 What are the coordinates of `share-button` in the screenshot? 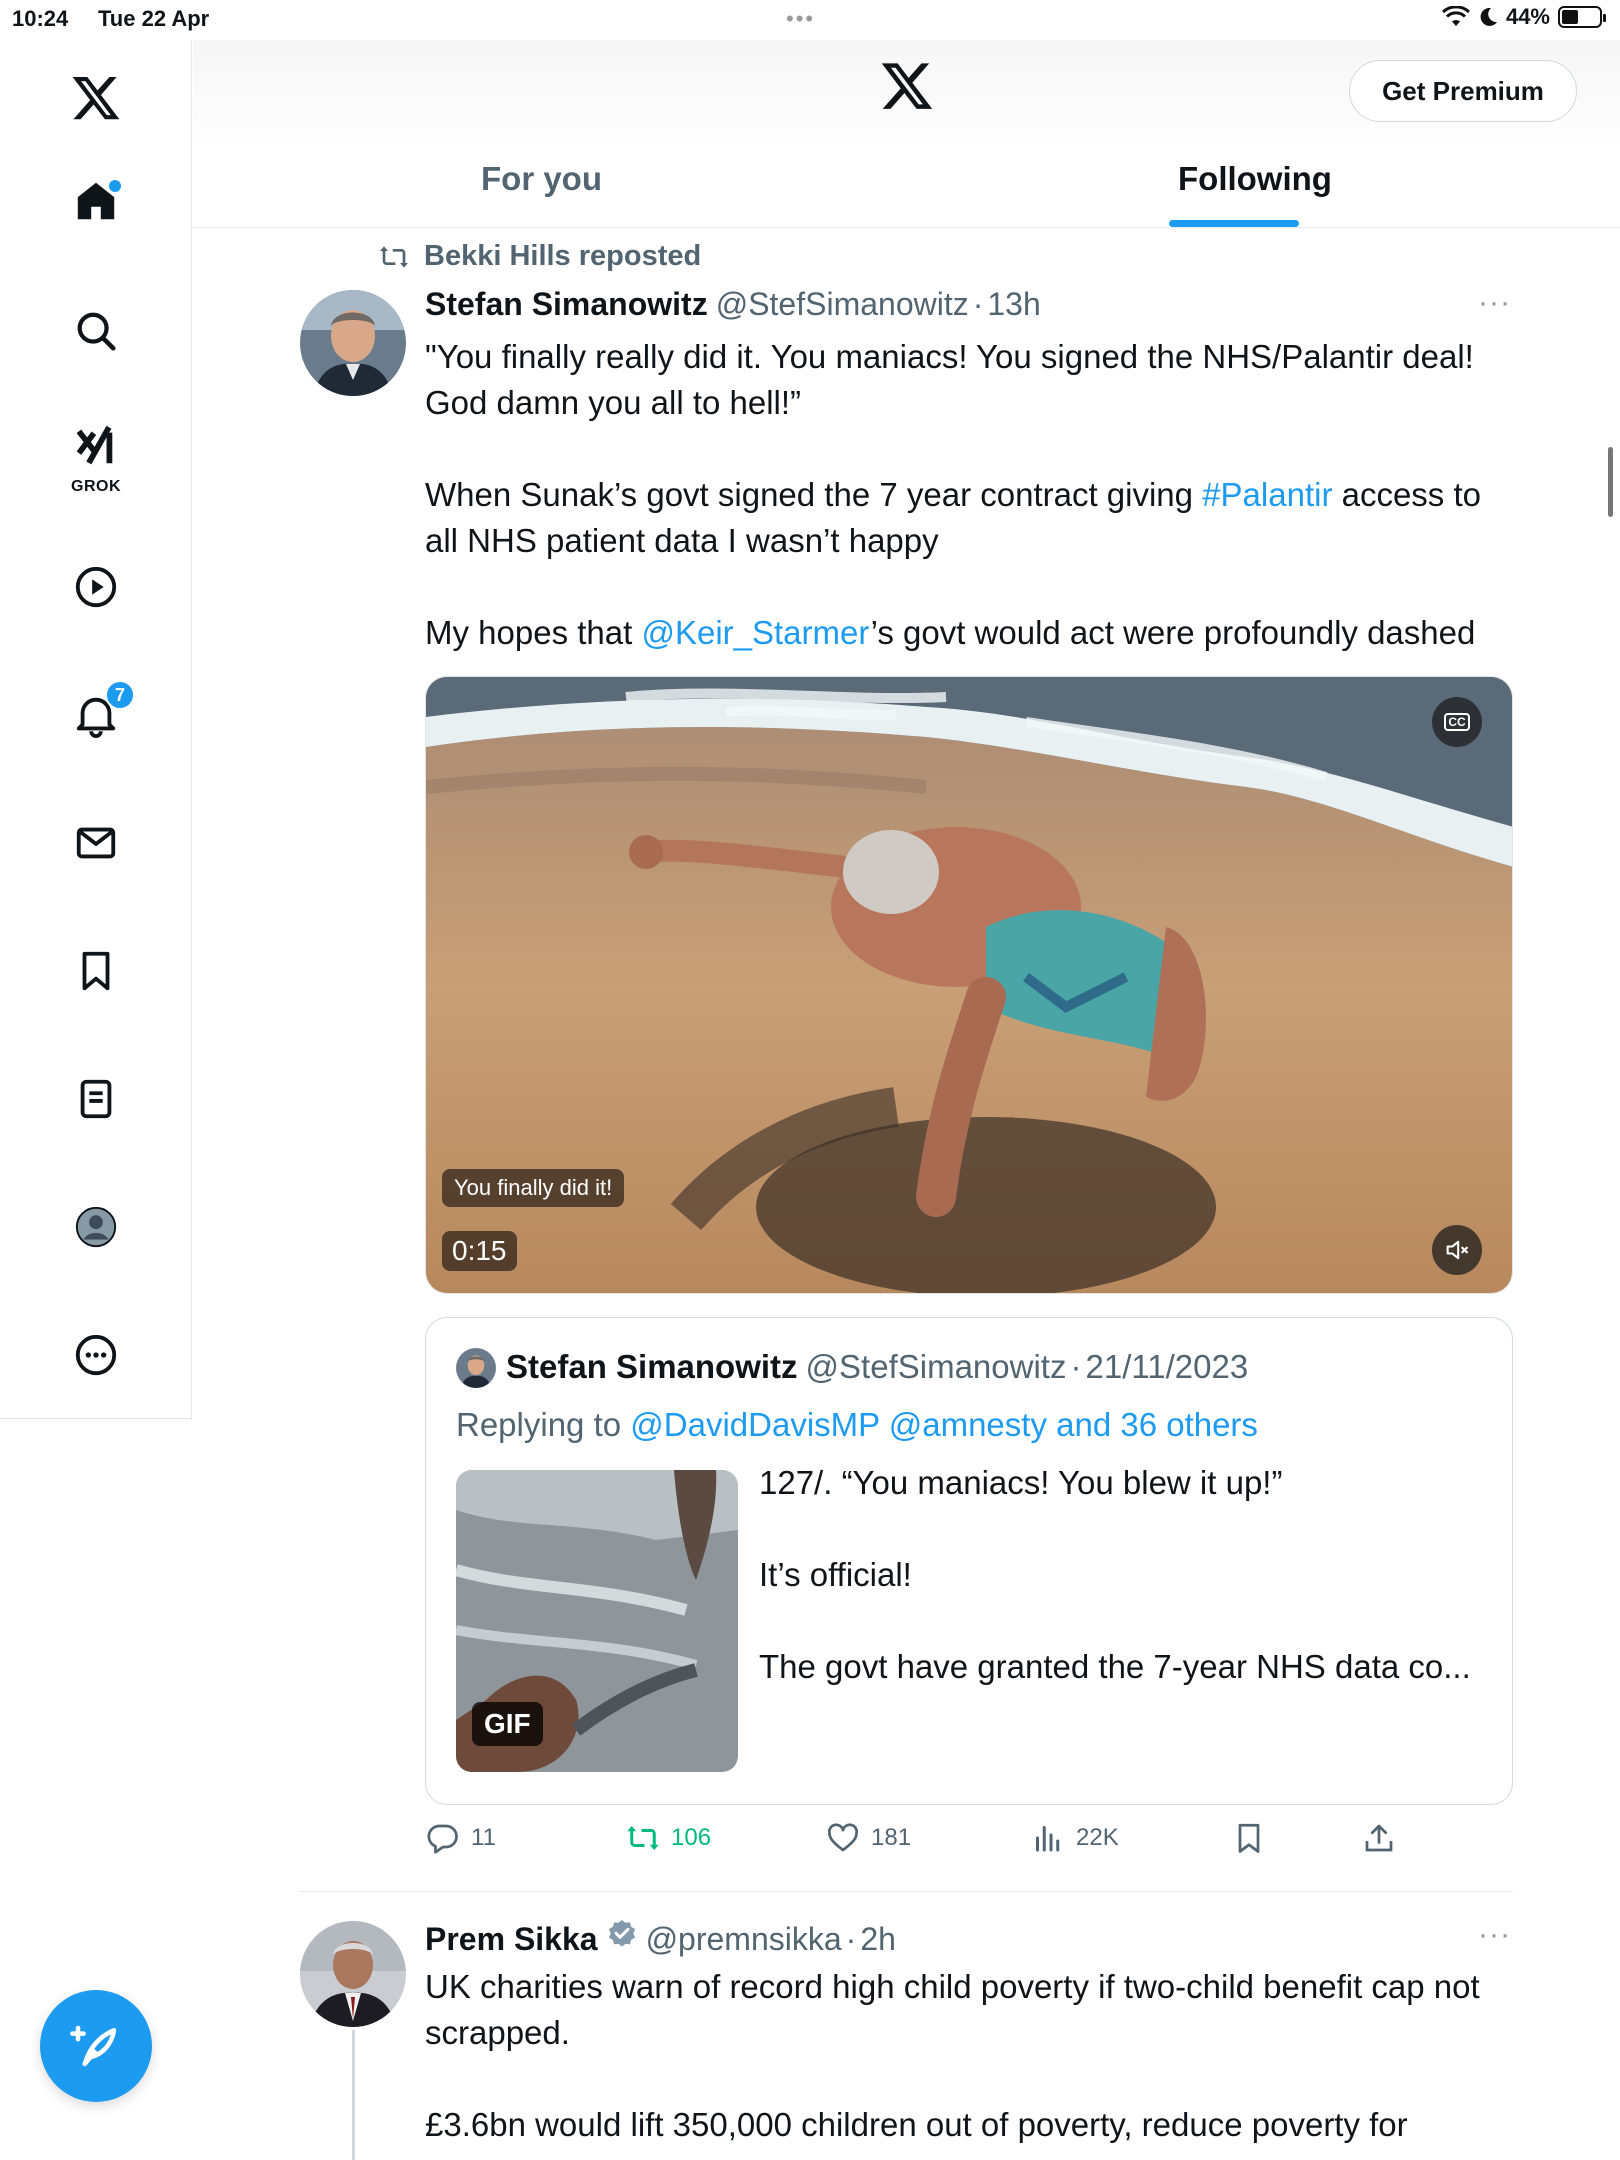 It's located at (1379, 1838).